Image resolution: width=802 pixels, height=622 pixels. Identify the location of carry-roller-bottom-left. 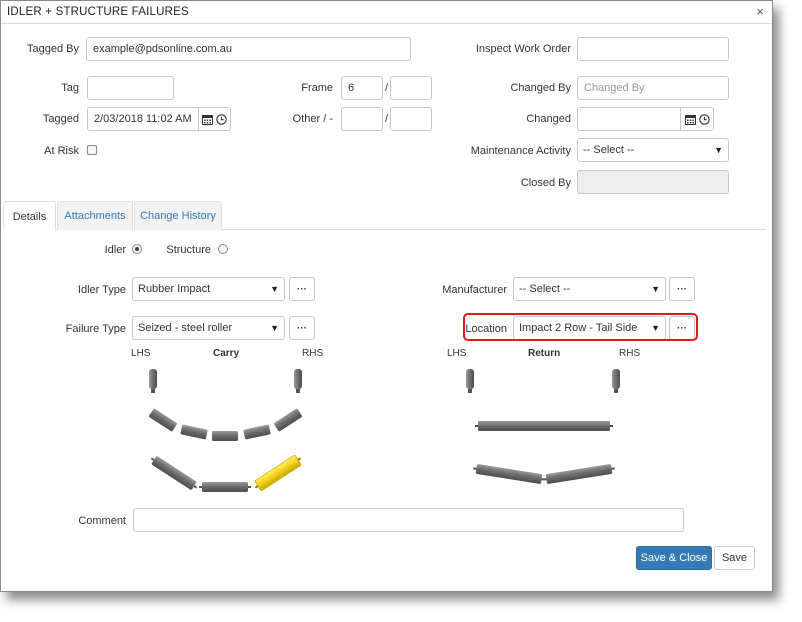
(174, 473).